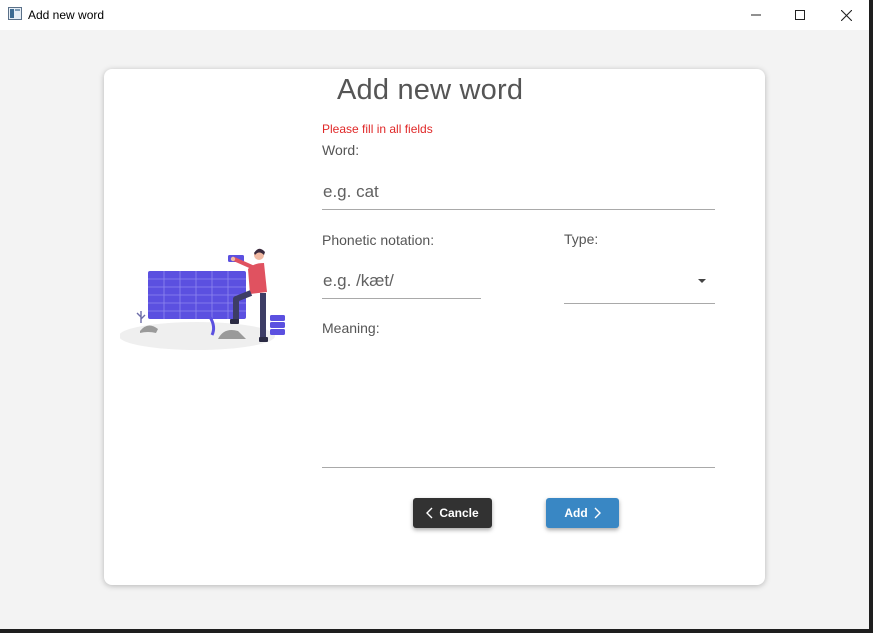 The height and width of the screenshot is (633, 873). I want to click on cancel-button: Cancle, so click(452, 513).